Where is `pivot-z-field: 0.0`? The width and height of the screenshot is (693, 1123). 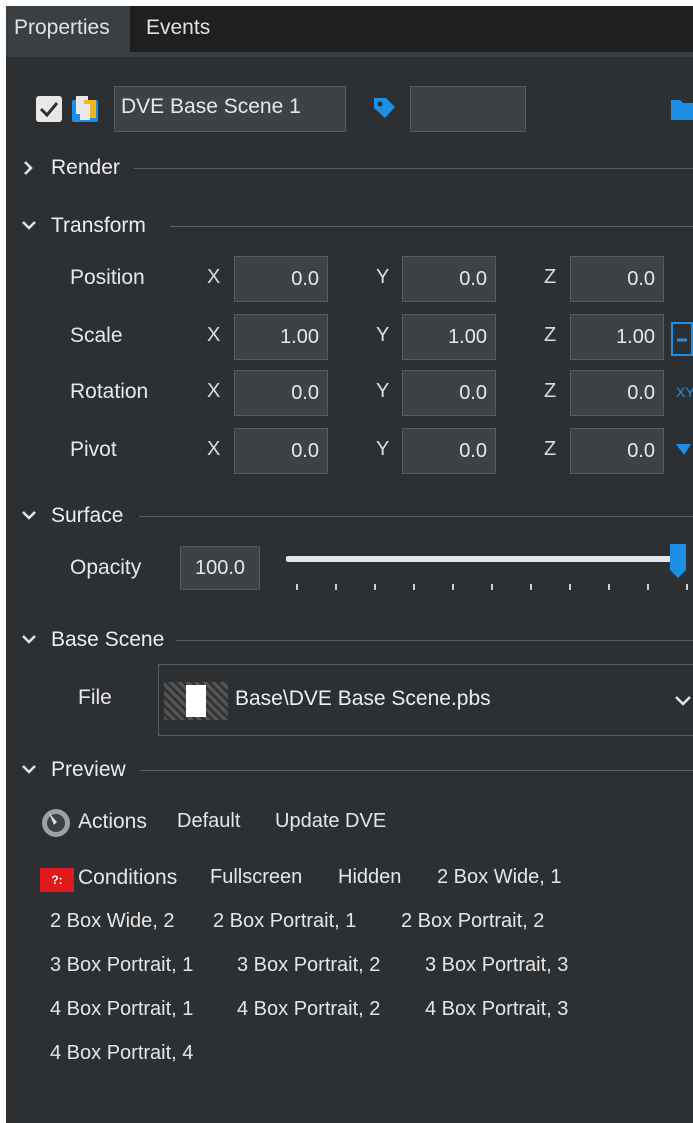 pivot-z-field: 0.0 is located at coordinates (617, 451).